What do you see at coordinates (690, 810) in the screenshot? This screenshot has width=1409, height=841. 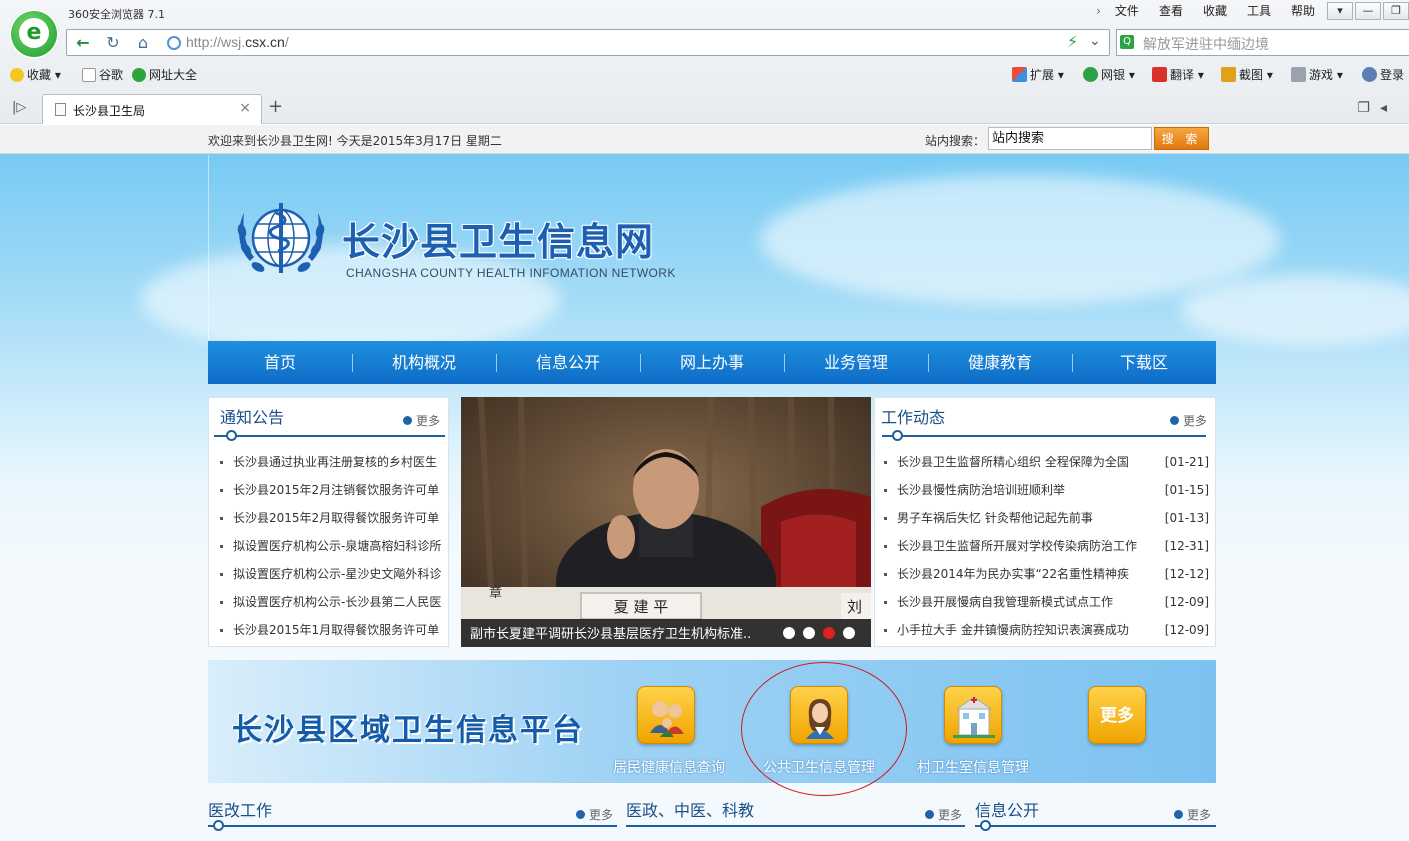 I see `section-title-medical-admin: 医政、中医、科教` at bounding box center [690, 810].